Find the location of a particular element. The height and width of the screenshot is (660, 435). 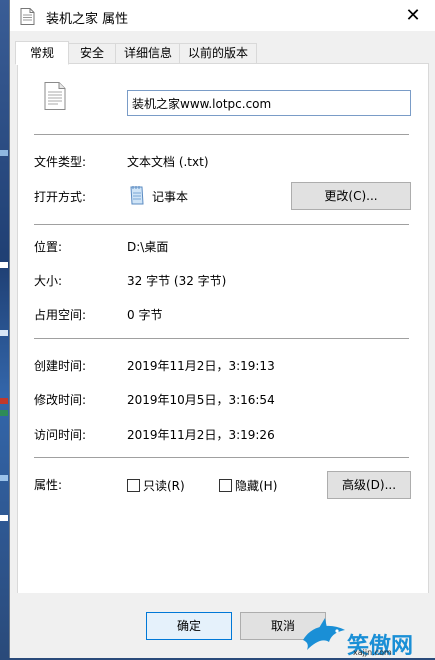

file-name-input: 装机之家www.lotpc.com is located at coordinates (269, 103).